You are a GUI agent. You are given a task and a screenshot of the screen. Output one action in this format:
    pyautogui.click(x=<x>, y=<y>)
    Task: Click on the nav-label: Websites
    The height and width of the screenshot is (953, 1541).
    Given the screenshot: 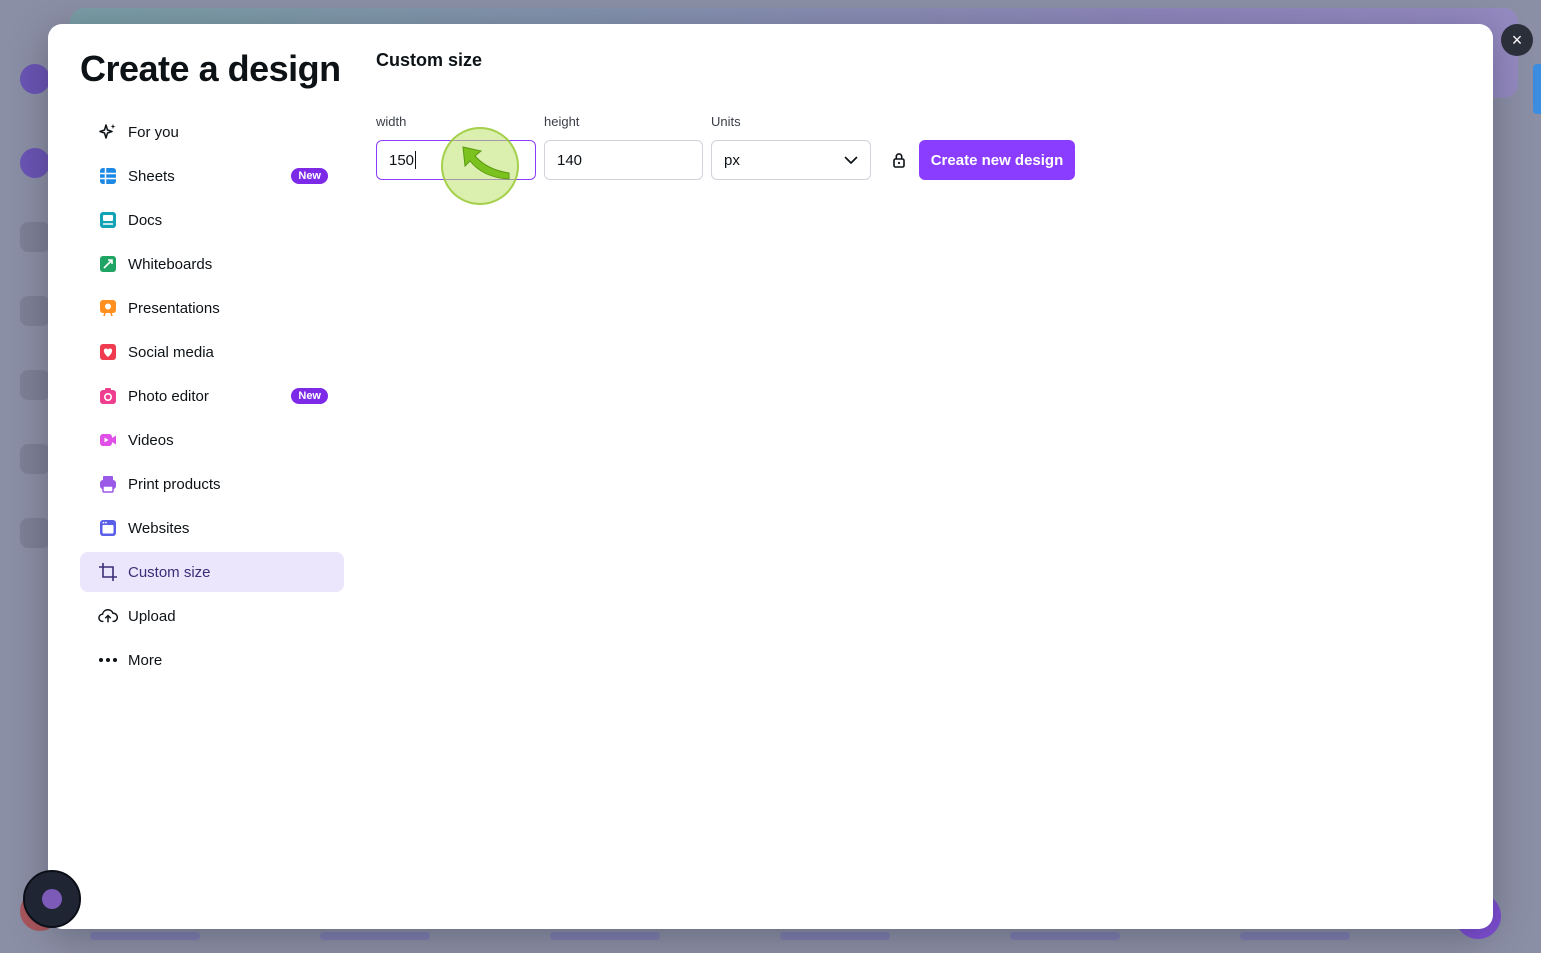 What is the action you would take?
    pyautogui.click(x=159, y=528)
    